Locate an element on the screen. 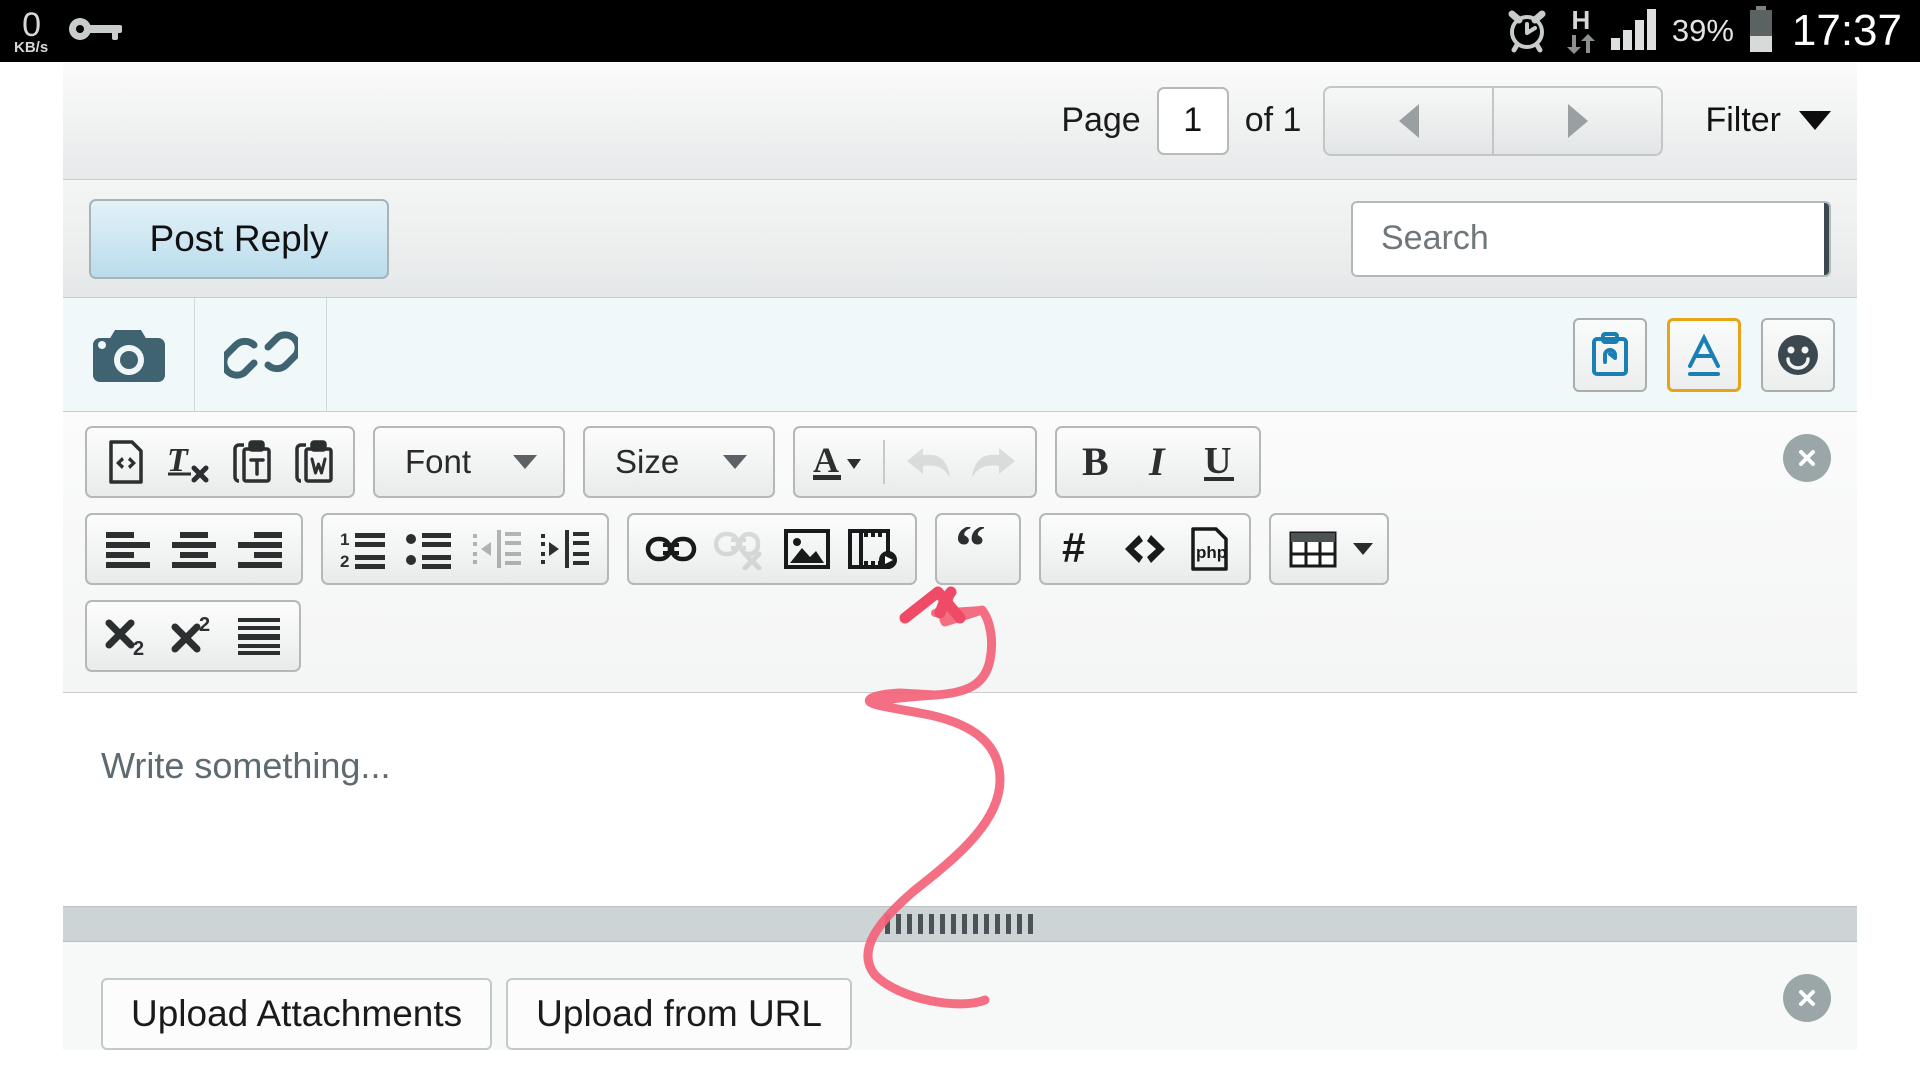  toolbar-row-1: T Font Size A B I U is located at coordinates (971, 462).